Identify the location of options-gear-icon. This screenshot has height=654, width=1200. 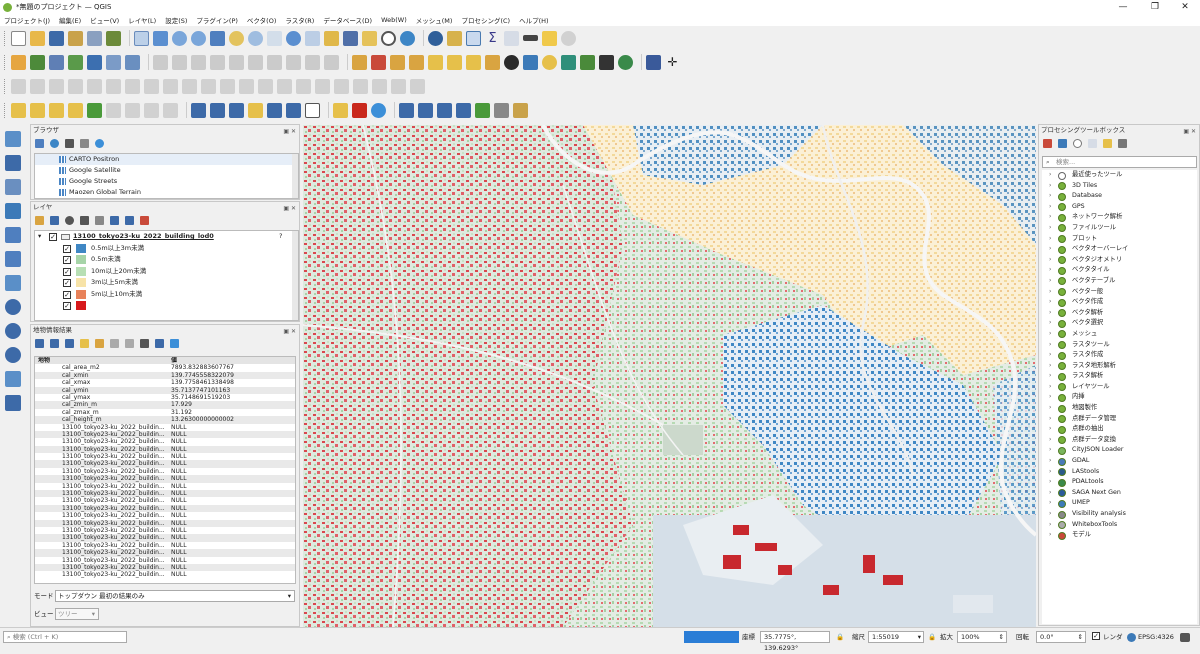
(568, 38).